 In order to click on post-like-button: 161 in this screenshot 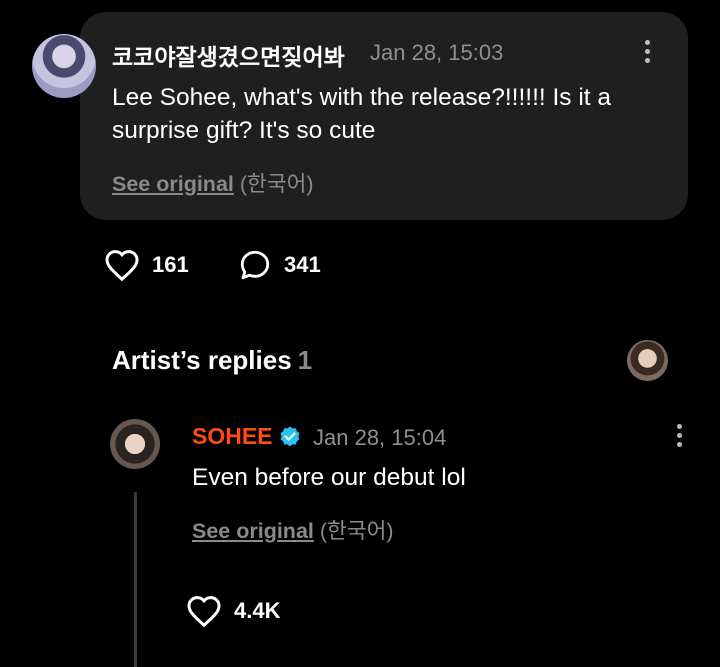, I will do `click(146, 265)`.